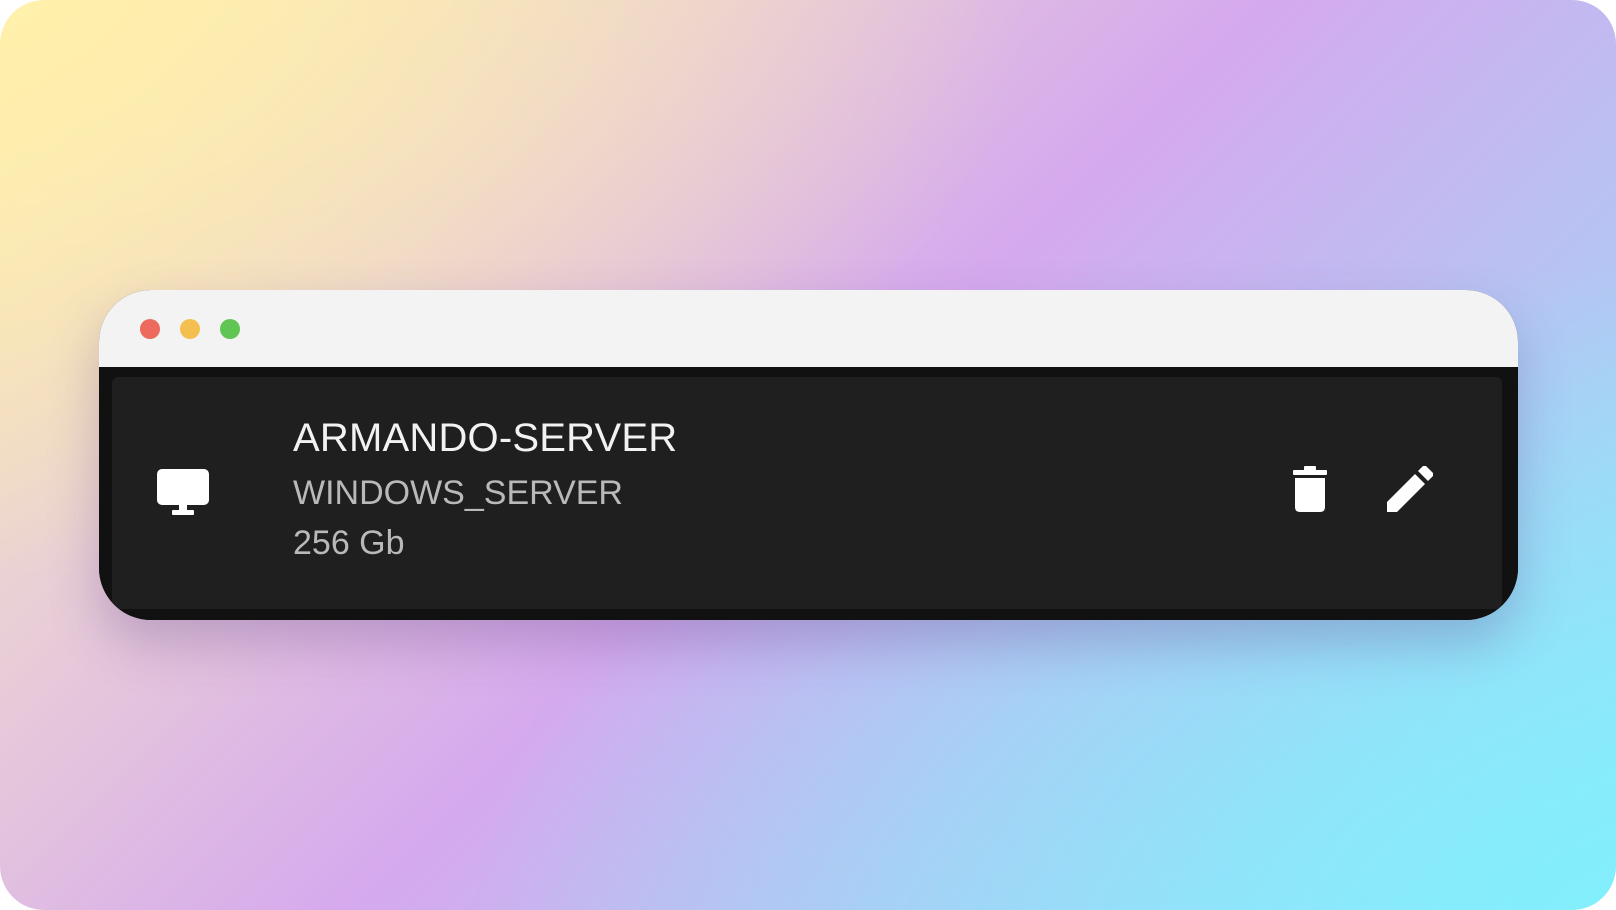 The height and width of the screenshot is (910, 1616). I want to click on maximize-window-button, so click(230, 329).